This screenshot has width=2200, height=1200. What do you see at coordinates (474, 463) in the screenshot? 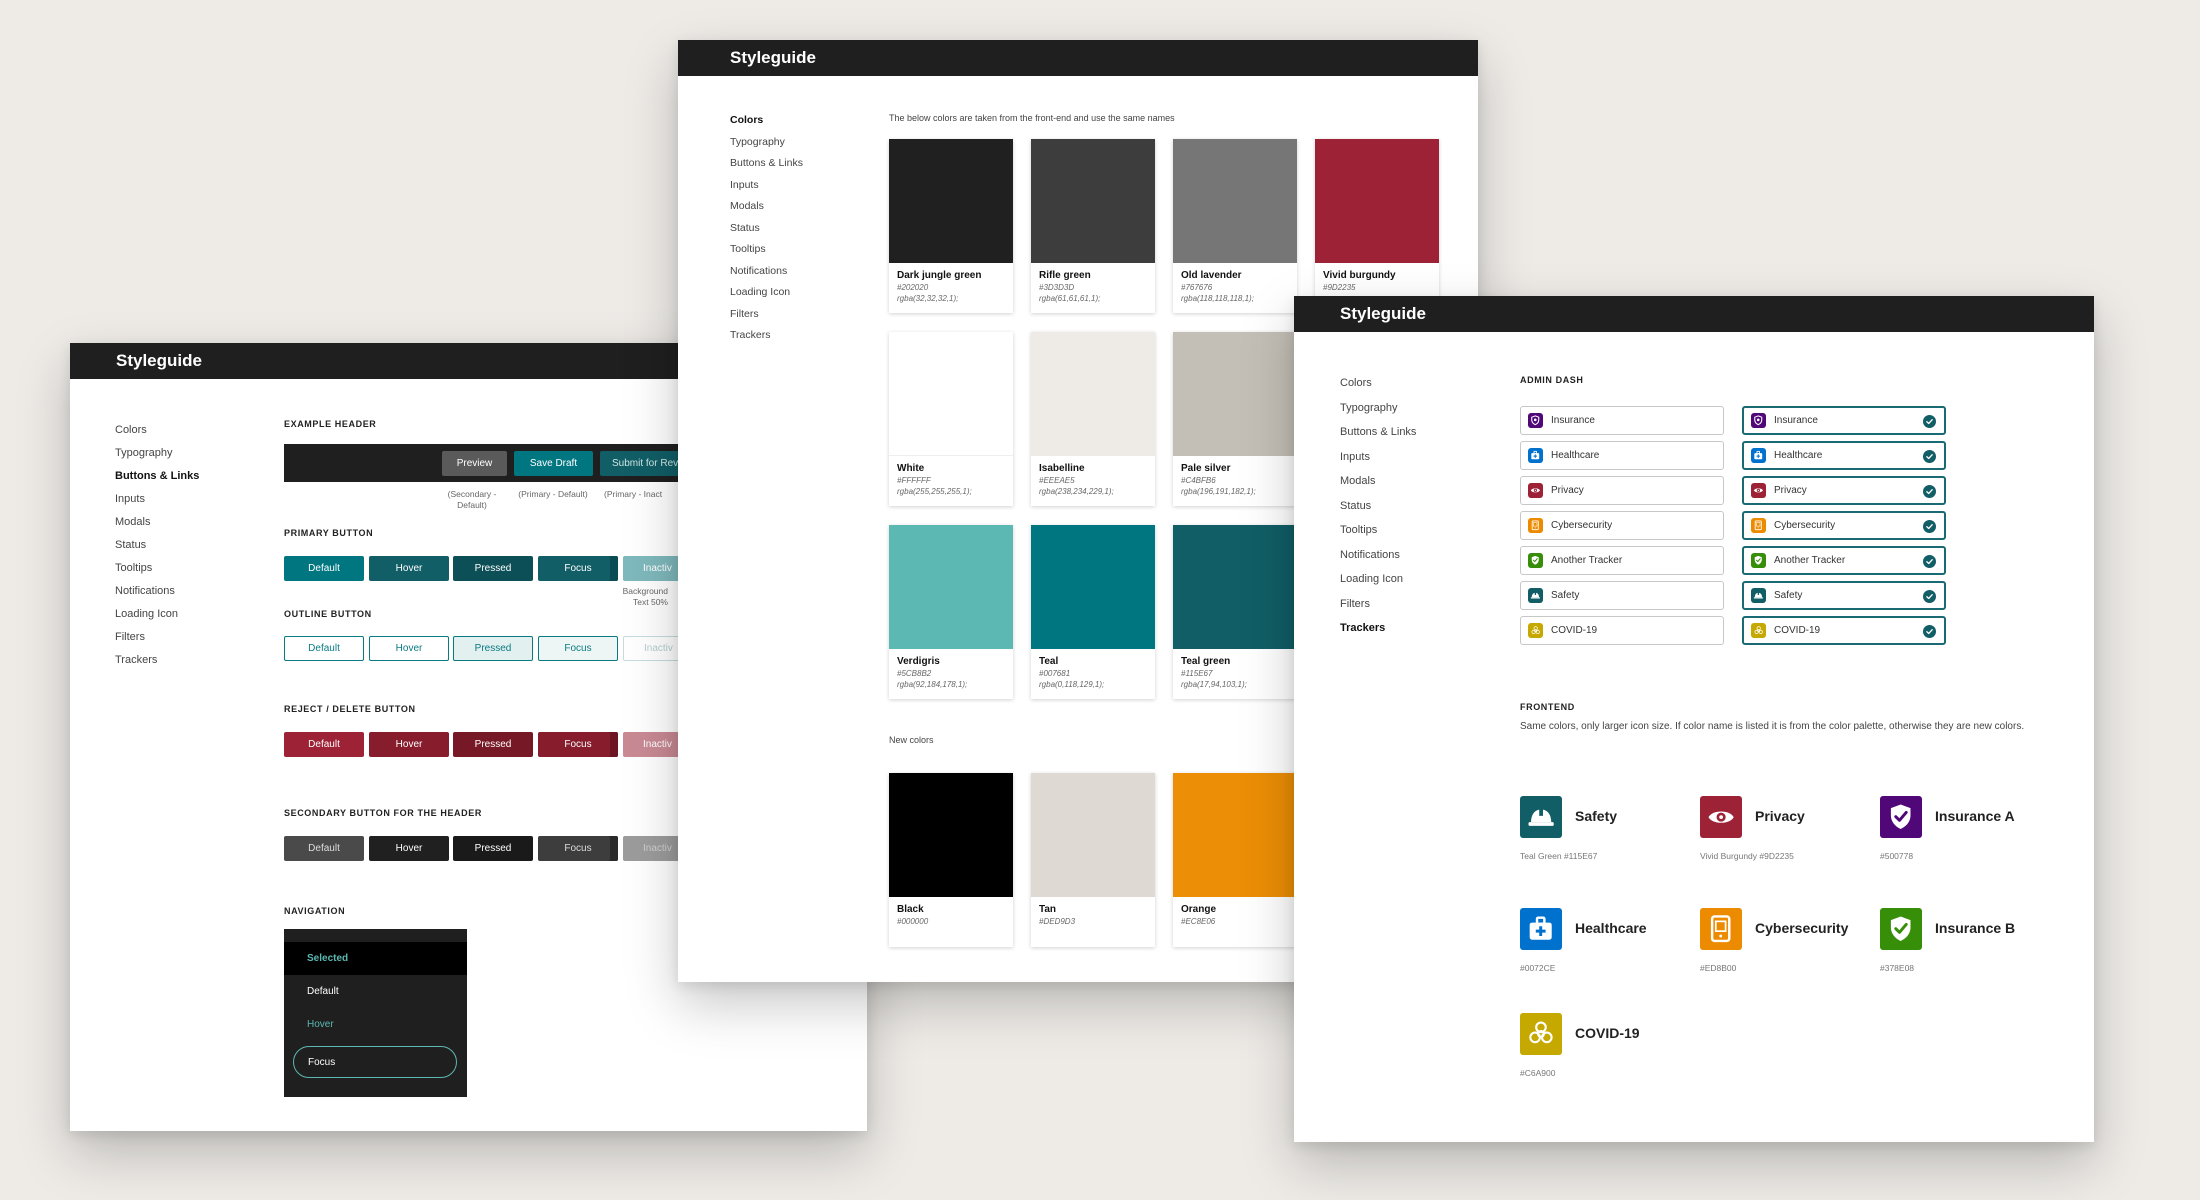
I see `preview-button: Preview` at bounding box center [474, 463].